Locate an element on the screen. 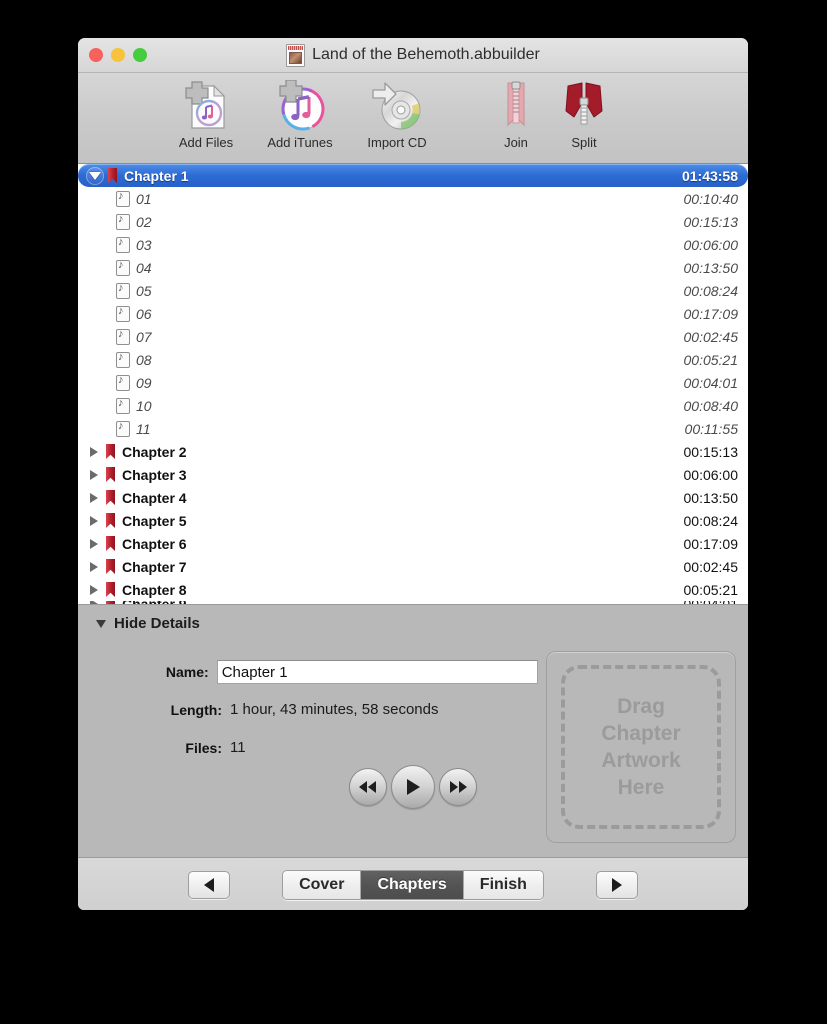 The height and width of the screenshot is (1024, 827). file-row: 06 00:17:09 is located at coordinates (413, 313).